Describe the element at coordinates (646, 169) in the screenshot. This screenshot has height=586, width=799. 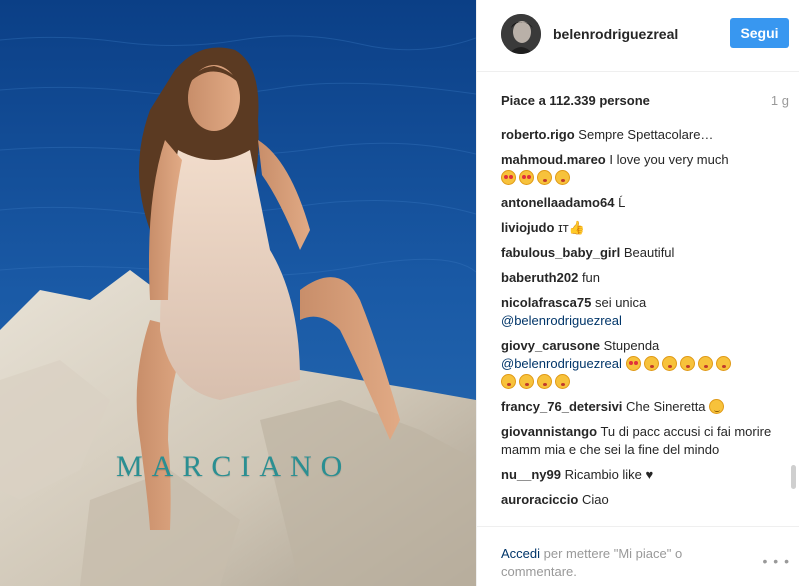
I see `comment: mahmoud.mareo I love you very much` at that location.